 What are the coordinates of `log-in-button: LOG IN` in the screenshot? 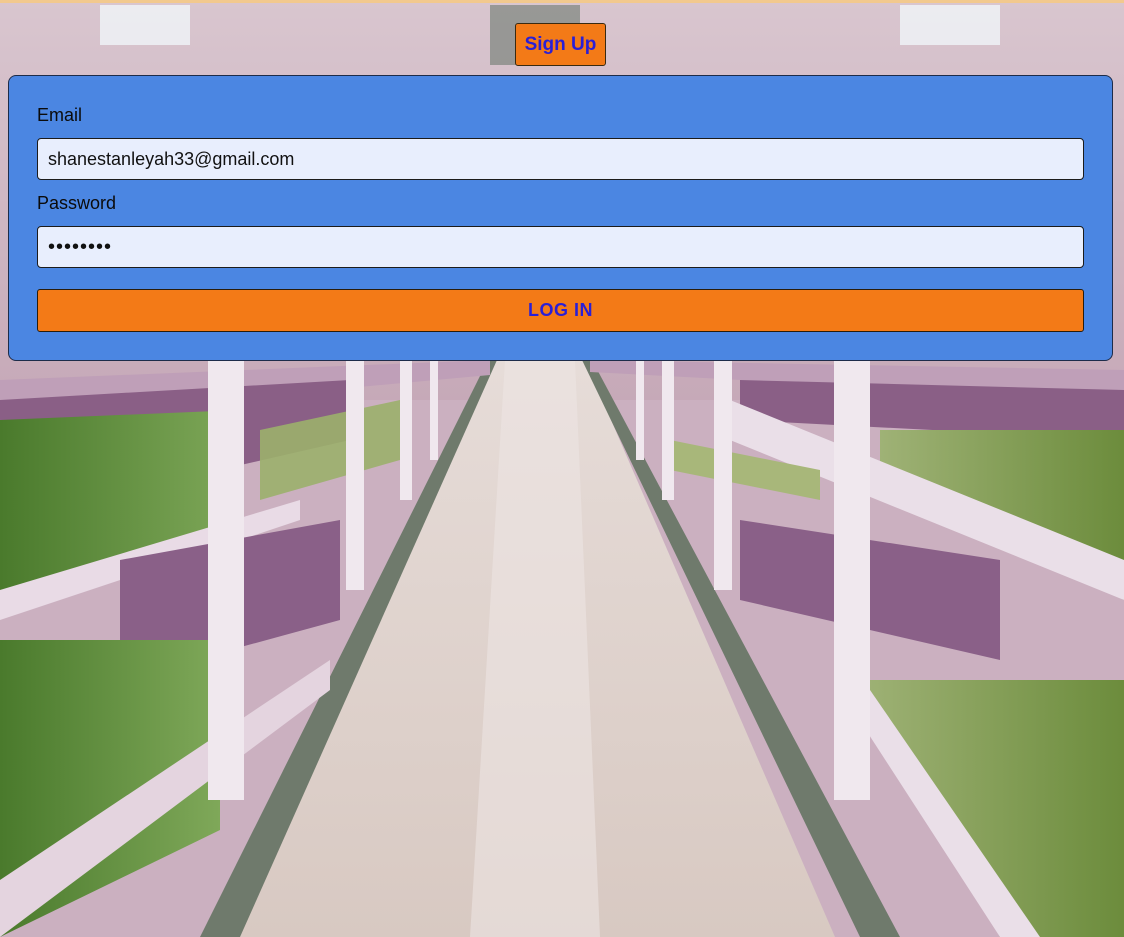 It's located at (560, 310).